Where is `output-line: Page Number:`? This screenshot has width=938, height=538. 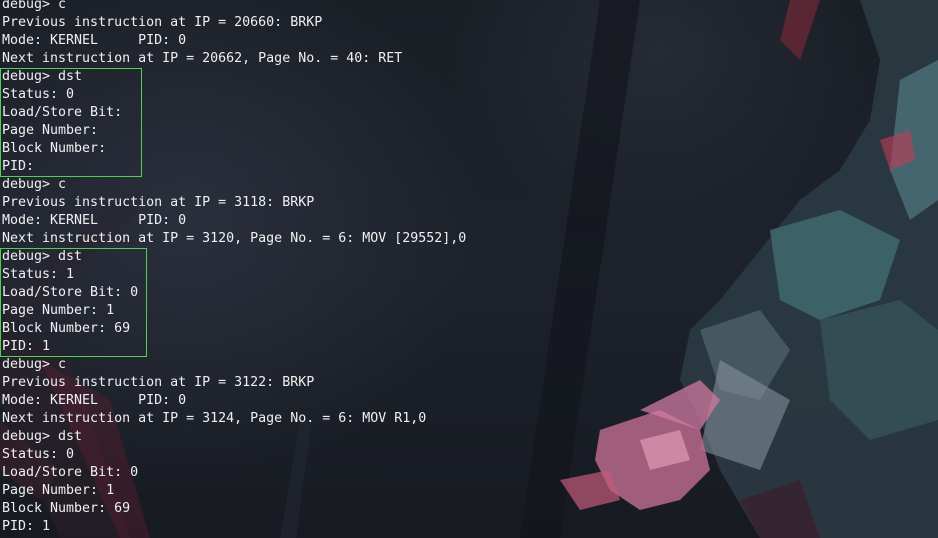
output-line: Page Number: is located at coordinates (50, 130).